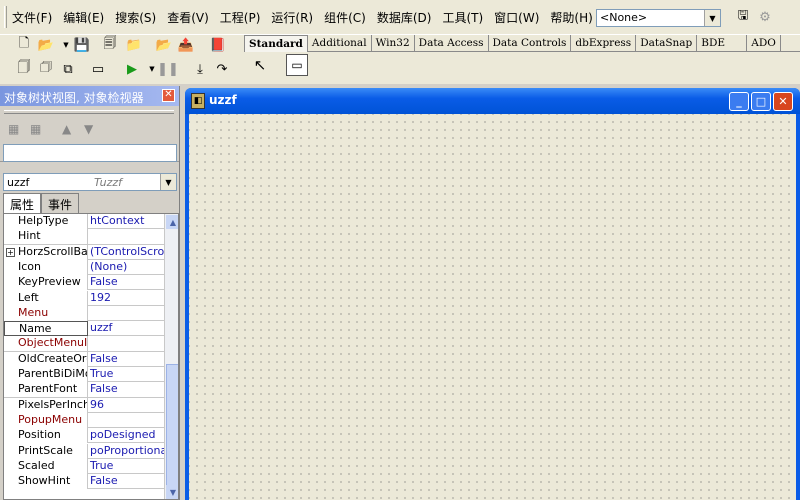 The width and height of the screenshot is (800, 500). I want to click on pointer-icon: ↖, so click(260, 65).